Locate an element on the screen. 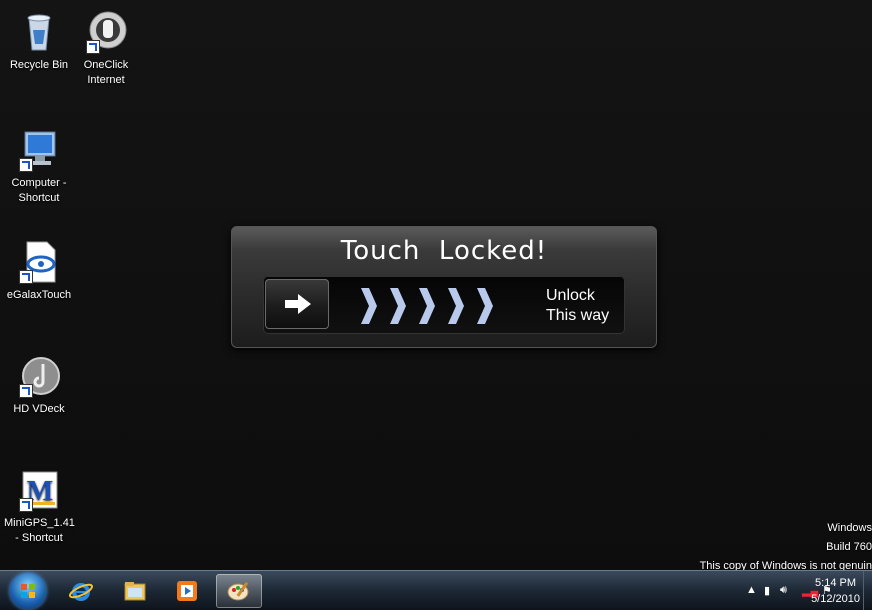  clock: 5:14 PM 5/12/2010 is located at coordinates (835, 591).